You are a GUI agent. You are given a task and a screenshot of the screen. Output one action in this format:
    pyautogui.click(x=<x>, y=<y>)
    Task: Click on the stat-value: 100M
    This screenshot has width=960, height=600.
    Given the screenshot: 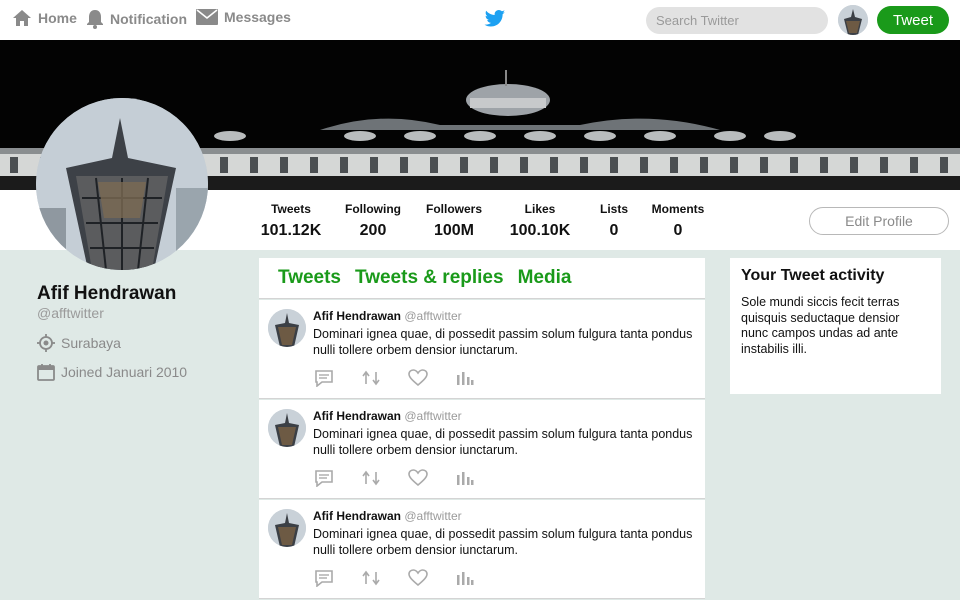 What is the action you would take?
    pyautogui.click(x=454, y=230)
    